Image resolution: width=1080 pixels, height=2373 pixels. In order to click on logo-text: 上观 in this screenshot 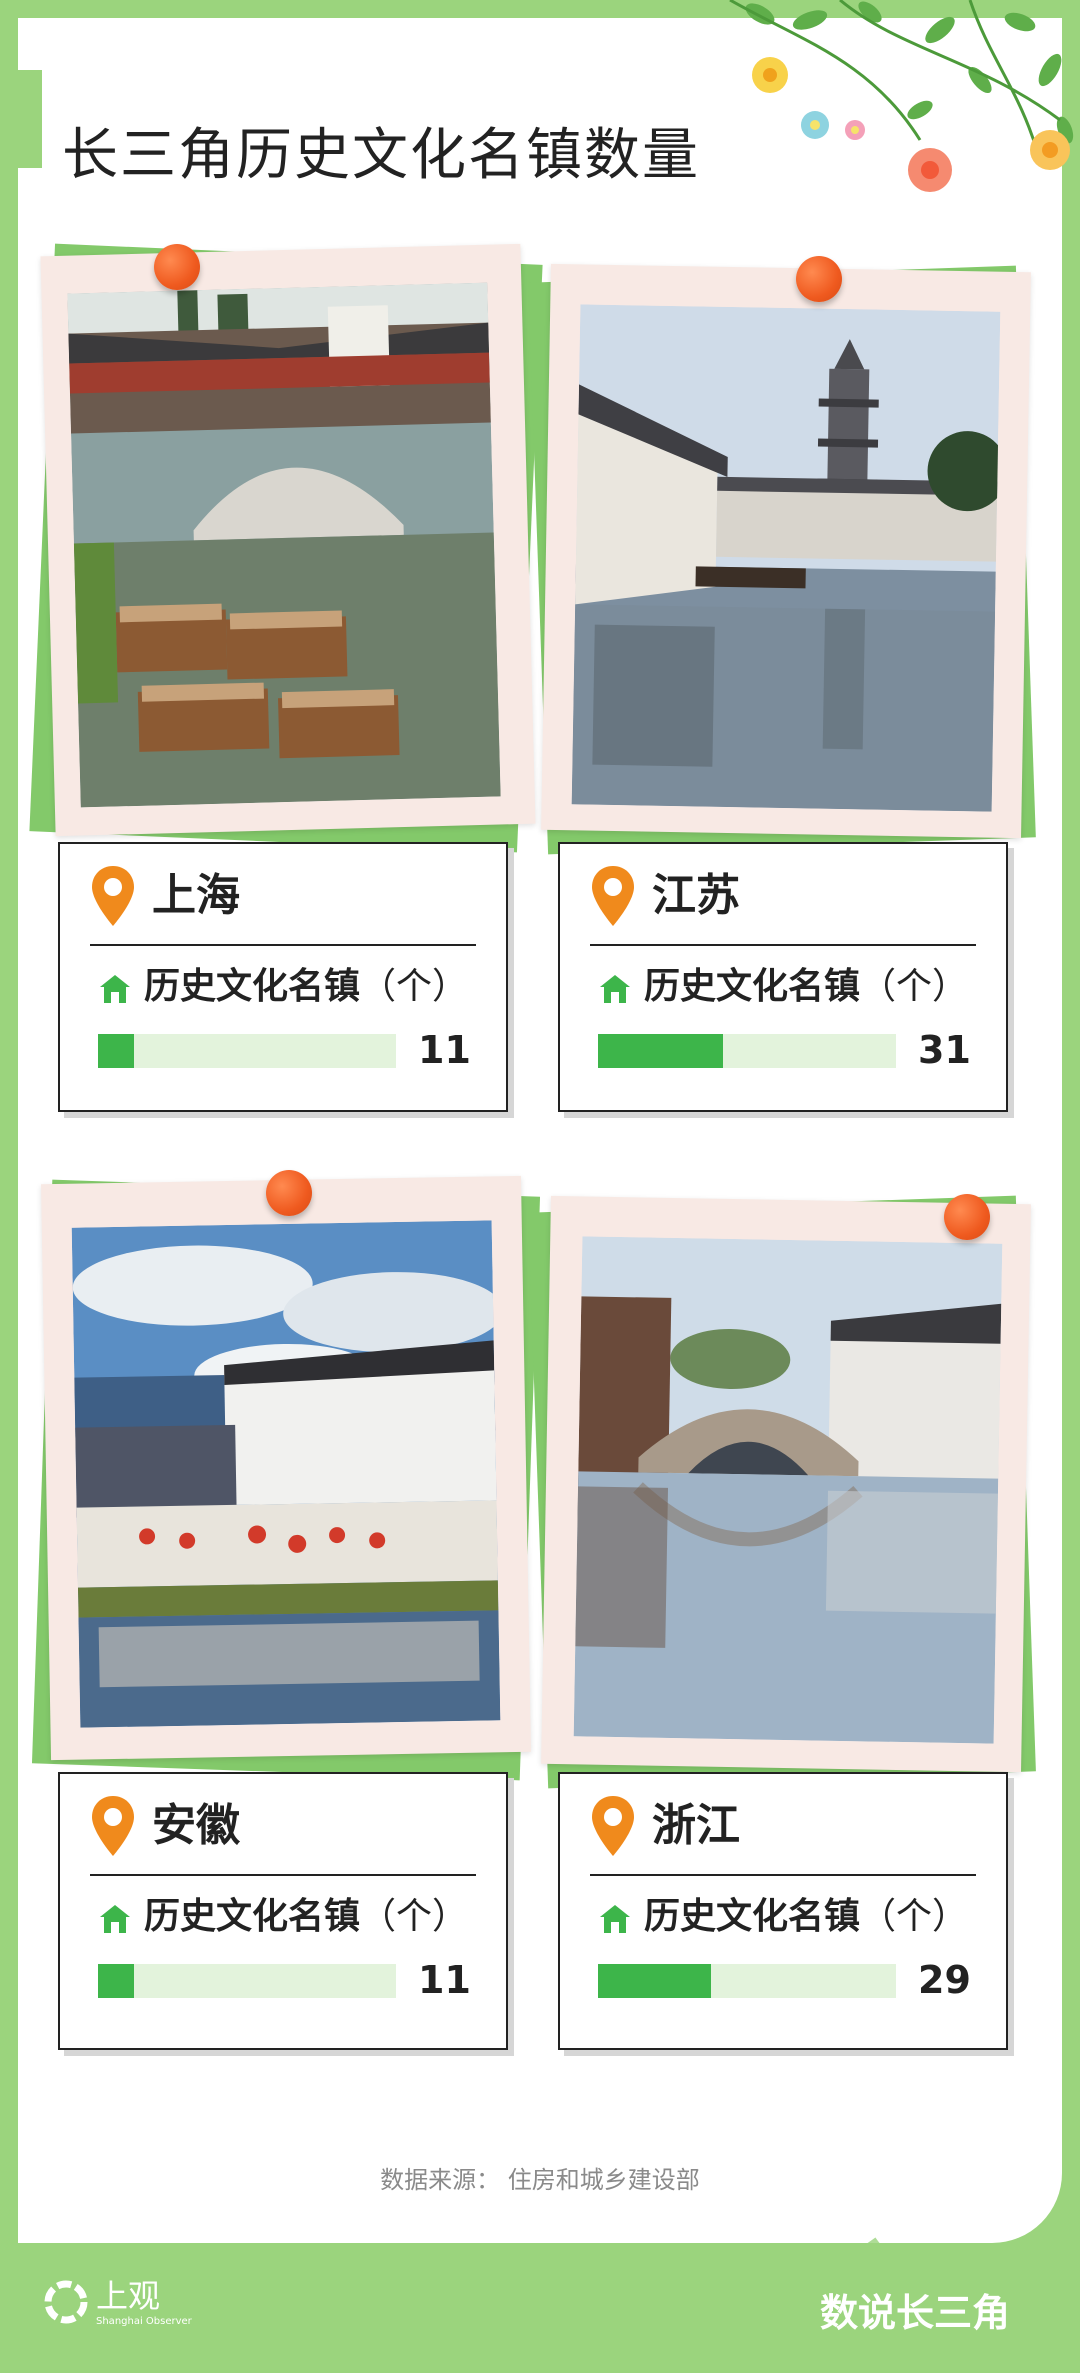, I will do `click(128, 2296)`.